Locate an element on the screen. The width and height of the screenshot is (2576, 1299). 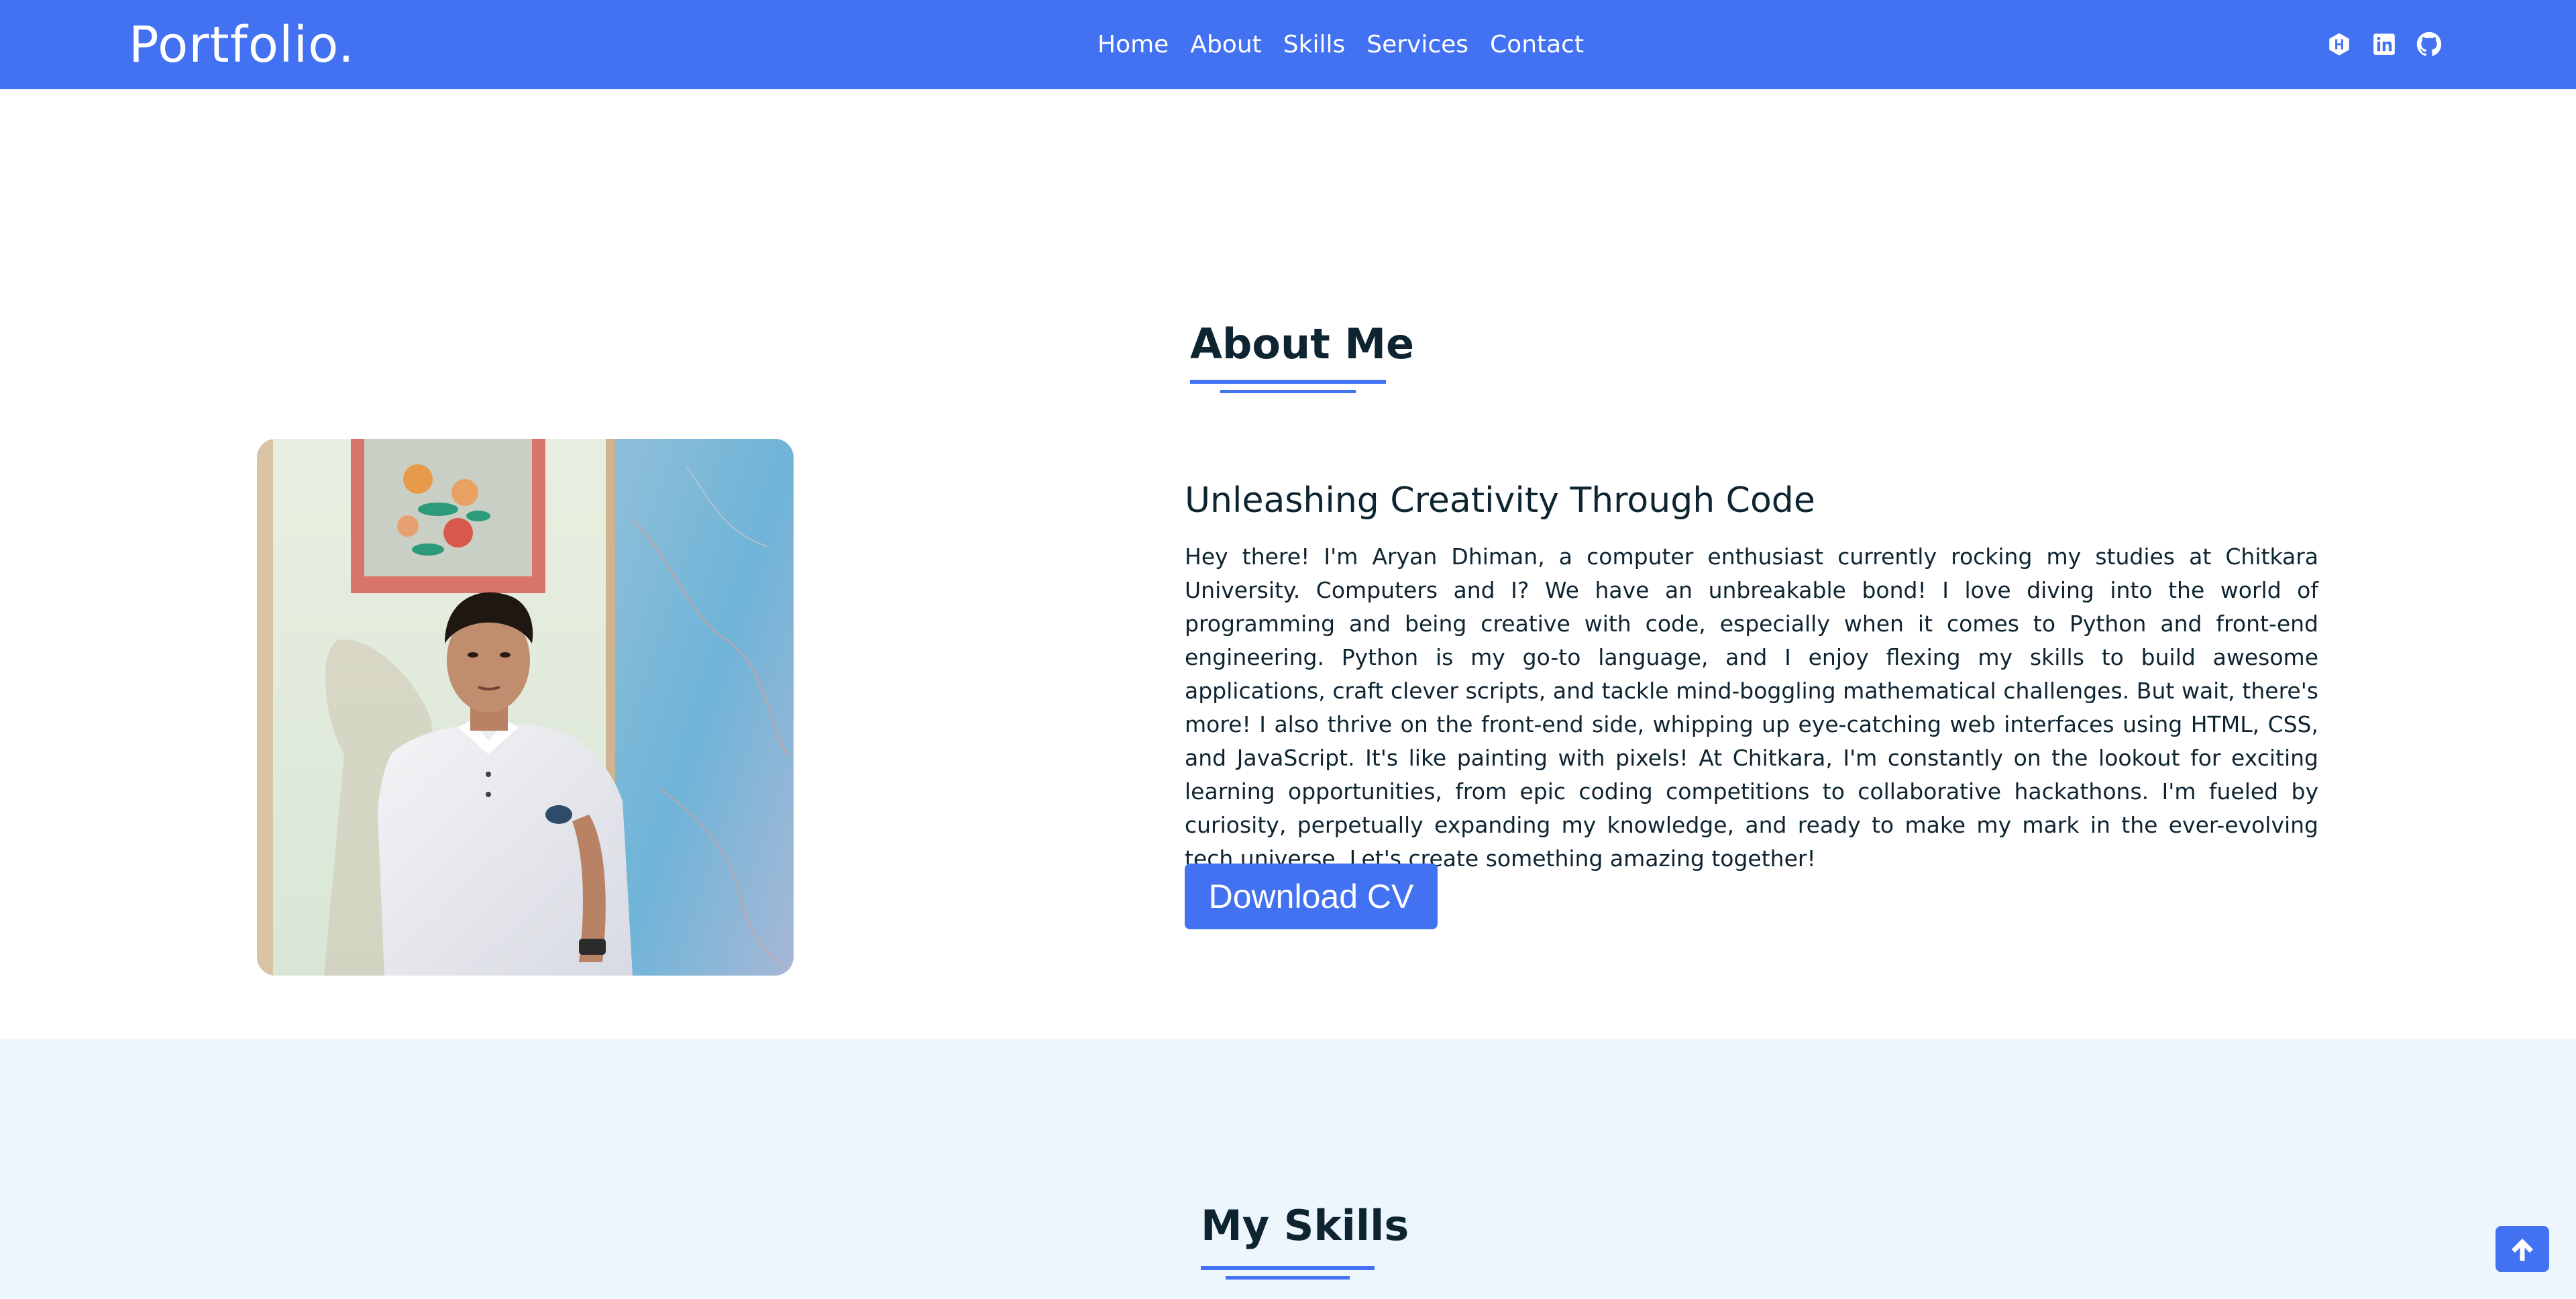
nav-link-contact: Contact is located at coordinates (1537, 45).